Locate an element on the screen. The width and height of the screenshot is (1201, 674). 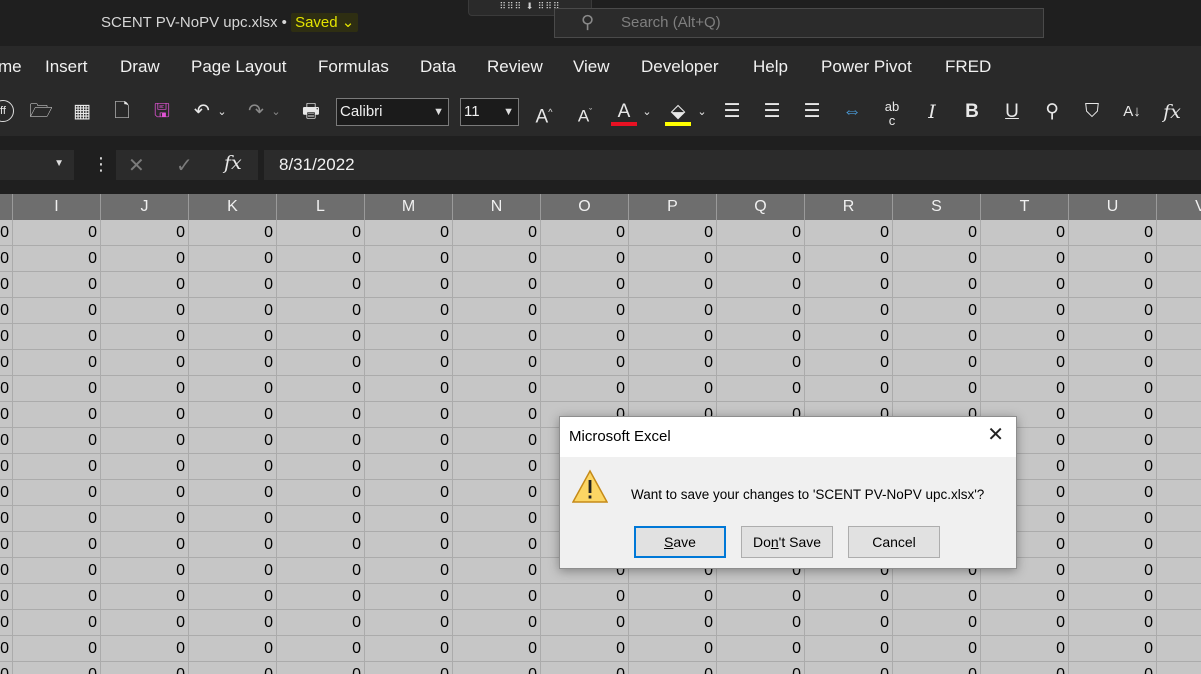
filter-icon: ⛉ is located at coordinates (1092, 112).